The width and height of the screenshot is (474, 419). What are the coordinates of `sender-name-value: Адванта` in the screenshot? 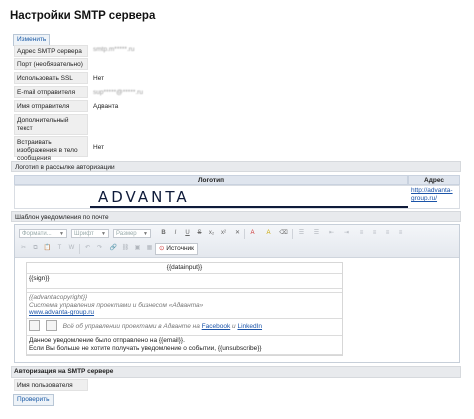 It's located at (106, 106).